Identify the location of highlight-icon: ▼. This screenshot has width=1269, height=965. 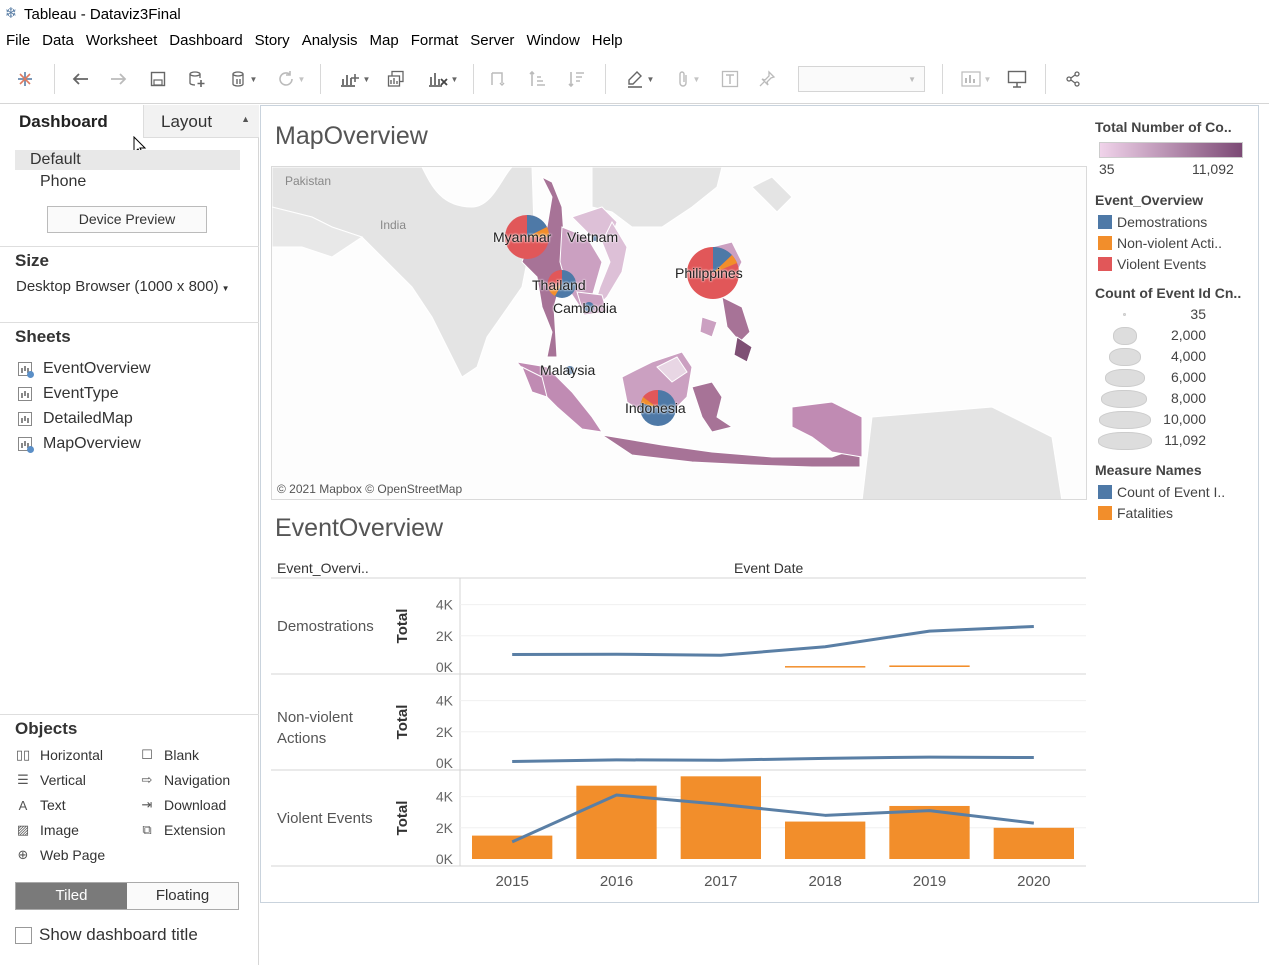
(640, 79).